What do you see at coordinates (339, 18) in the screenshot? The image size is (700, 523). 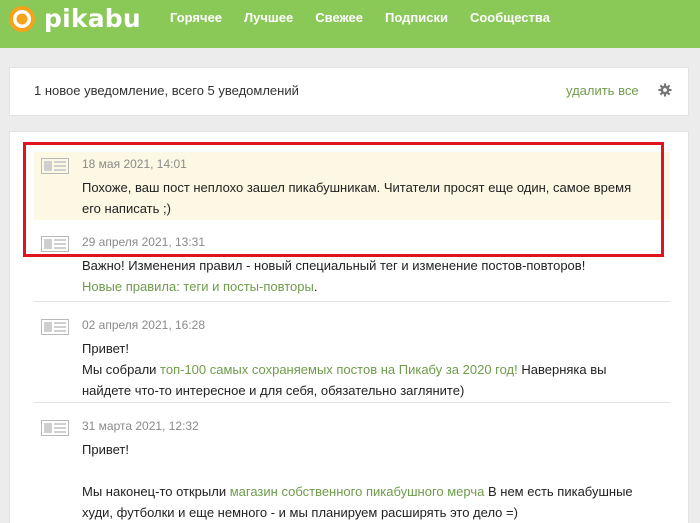 I see `nav-fresh: Свежее` at bounding box center [339, 18].